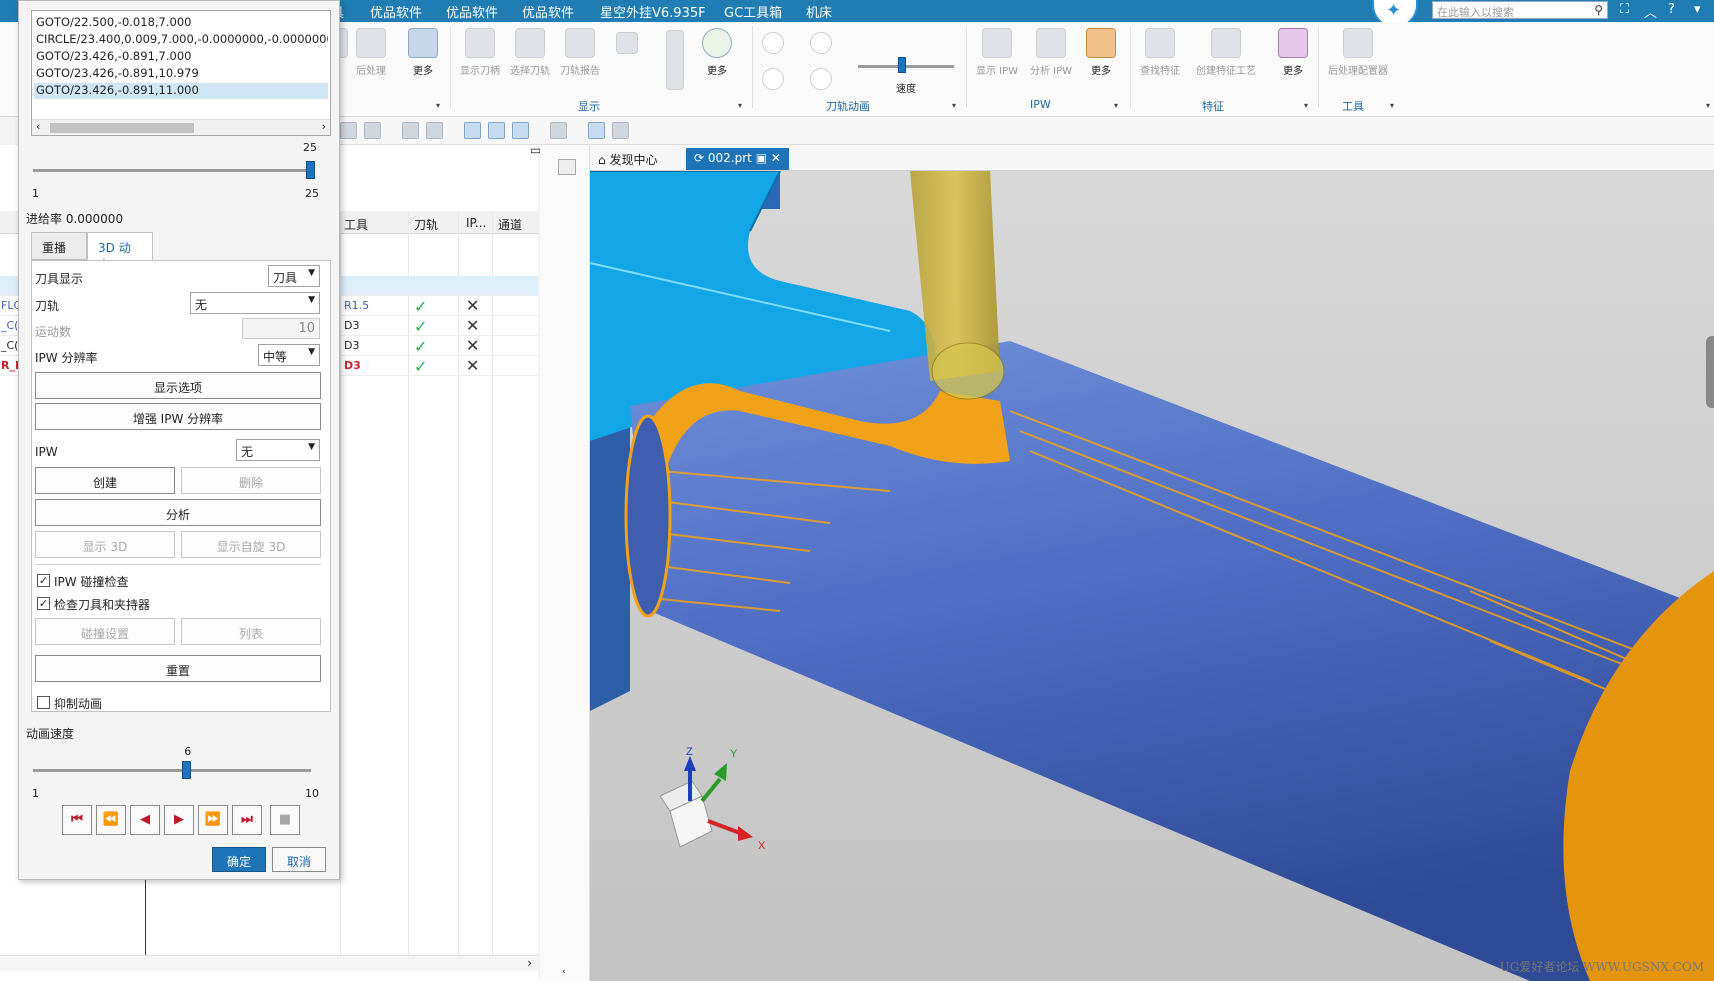 This screenshot has height=981, width=1714. I want to click on more-button-2: 更多, so click(717, 52).